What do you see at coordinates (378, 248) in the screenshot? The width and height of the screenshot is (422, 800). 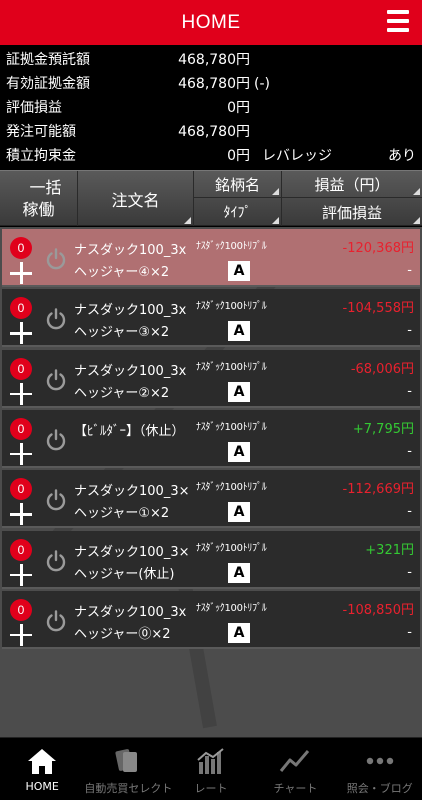 I see `pnl-value: -120,368円` at bounding box center [378, 248].